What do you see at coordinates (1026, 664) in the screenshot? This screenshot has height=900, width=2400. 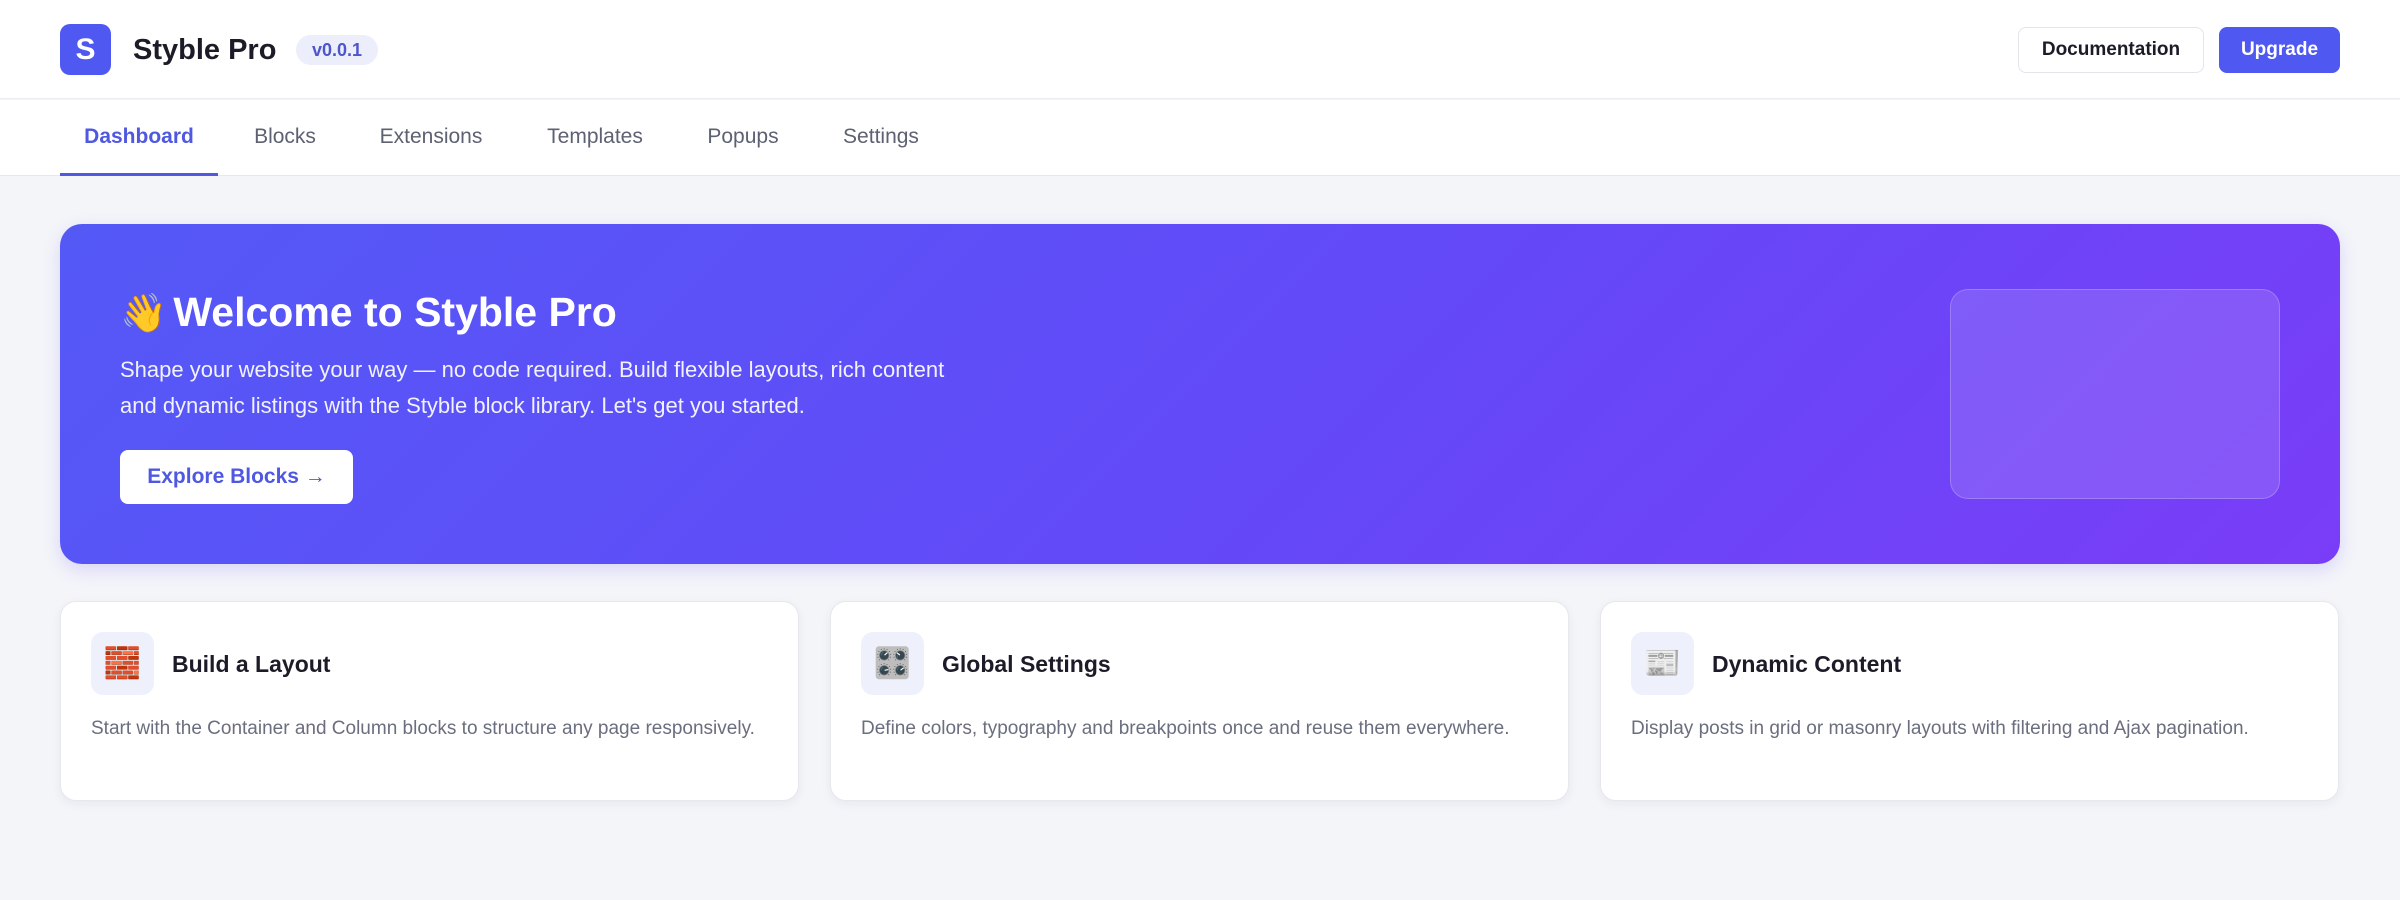 I see `card-title: Global Settings` at bounding box center [1026, 664].